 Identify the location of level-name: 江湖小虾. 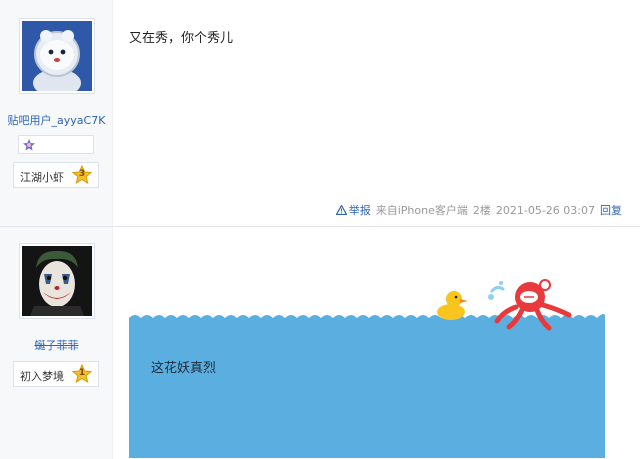
(42, 177).